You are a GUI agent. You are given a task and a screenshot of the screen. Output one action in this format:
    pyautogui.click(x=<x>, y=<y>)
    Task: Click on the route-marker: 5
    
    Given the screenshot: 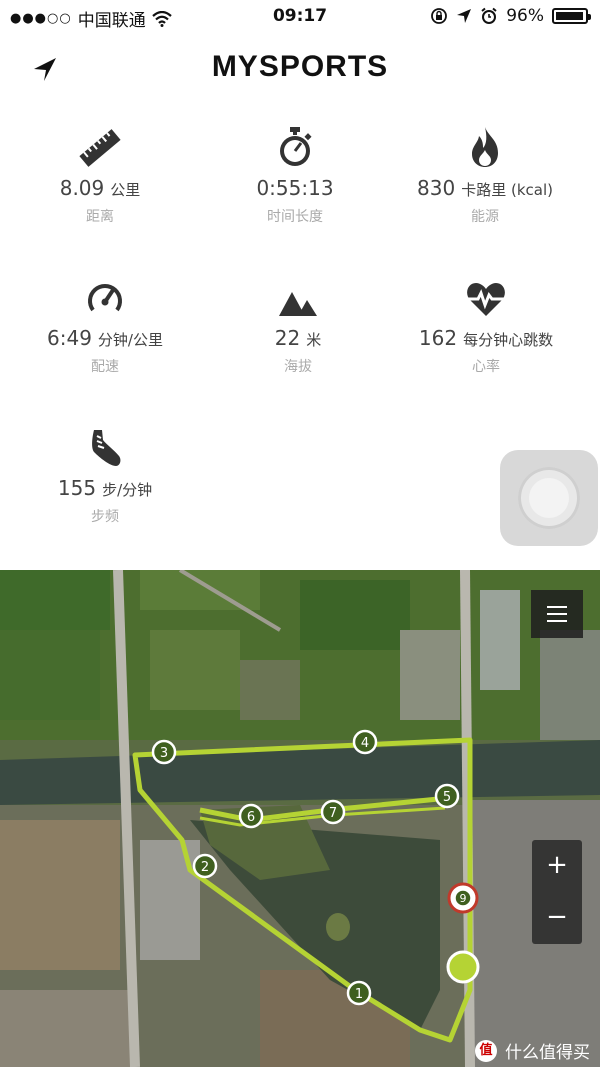 What is the action you would take?
    pyautogui.click(x=447, y=796)
    